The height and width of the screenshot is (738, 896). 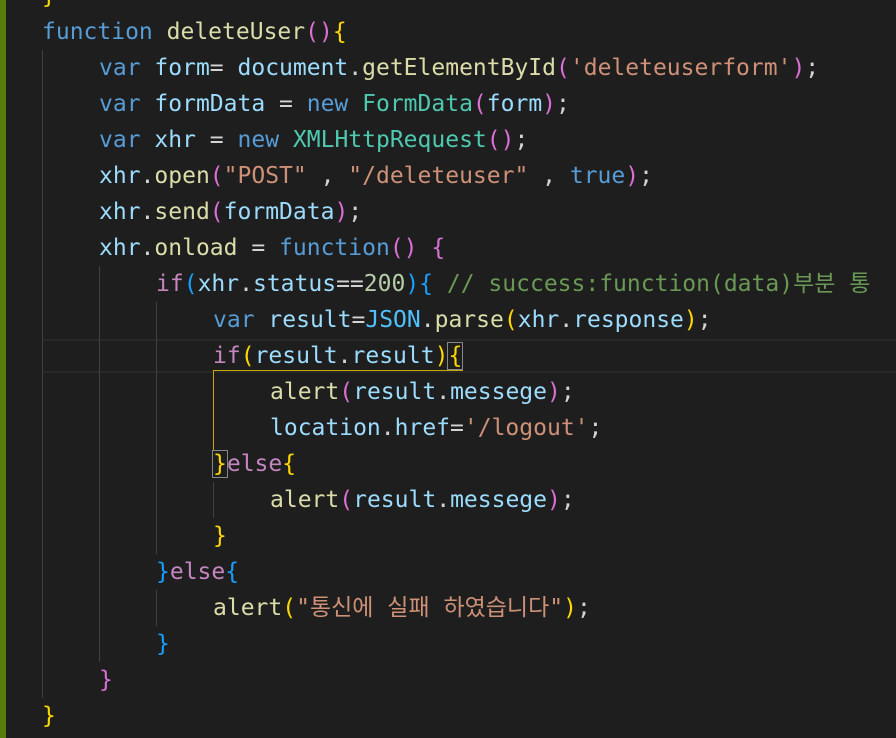 I want to click on code-token: status, so click(x=294, y=284).